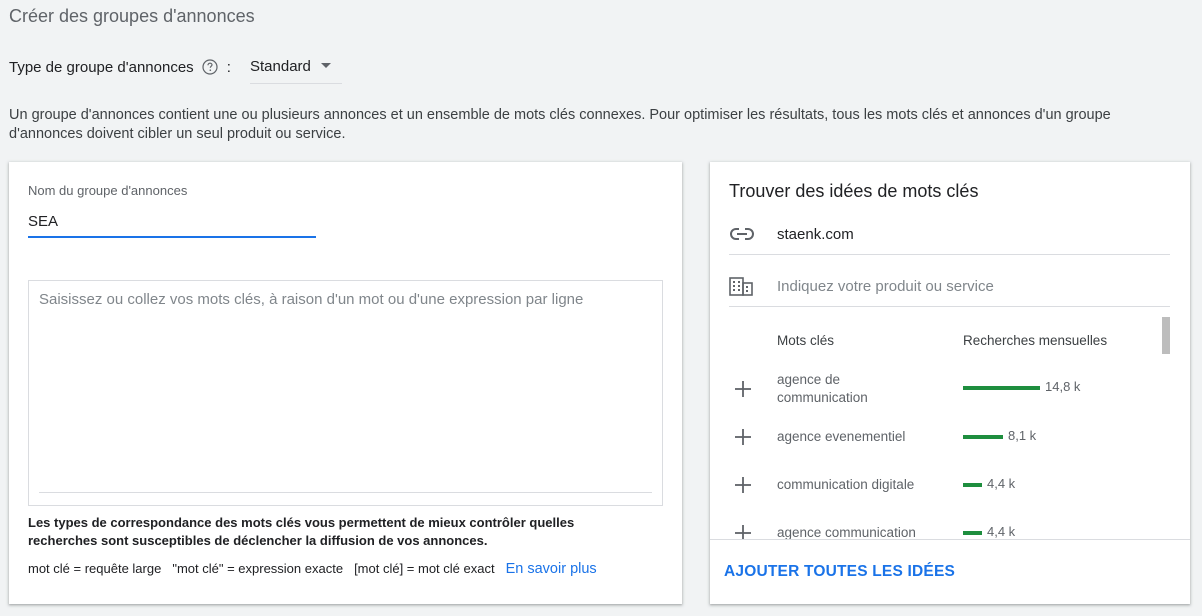 The width and height of the screenshot is (1202, 616). I want to click on keyword-idea-row: agence de communication 14,8 k, so click(950, 389).